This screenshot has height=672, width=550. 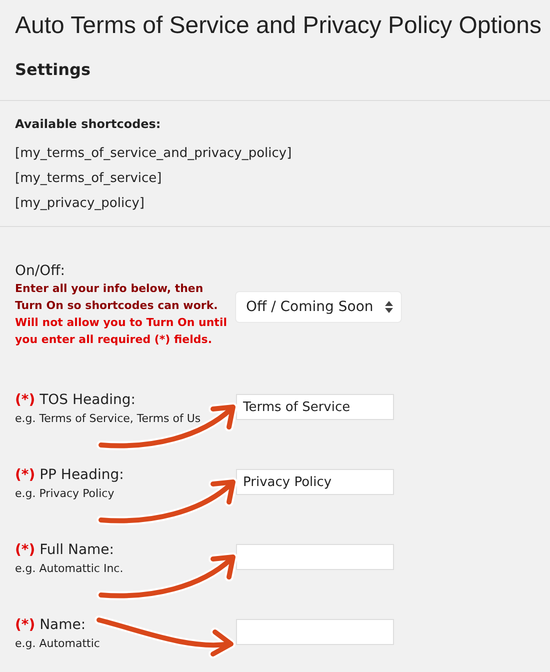 I want to click on field-note: Will not allow you to Turn On until you enter all required (*) fields., so click(x=121, y=331).